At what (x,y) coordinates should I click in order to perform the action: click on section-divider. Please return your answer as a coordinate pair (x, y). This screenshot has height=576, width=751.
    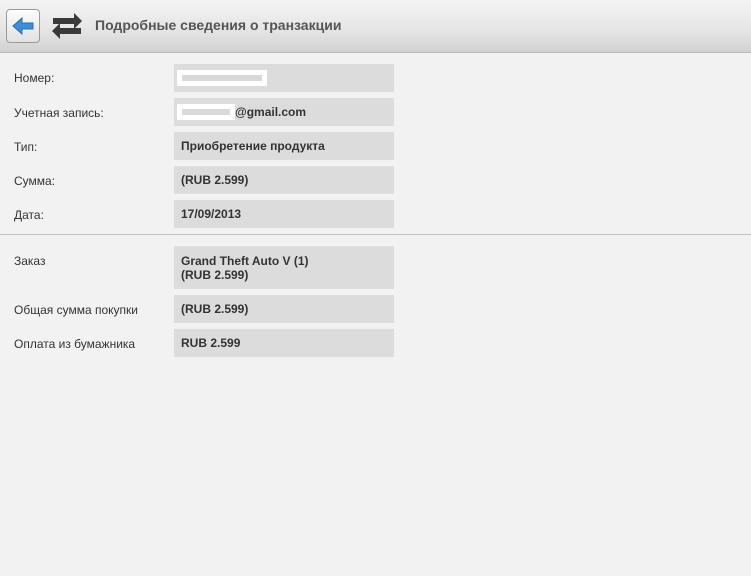
    Looking at the image, I should click on (375, 234).